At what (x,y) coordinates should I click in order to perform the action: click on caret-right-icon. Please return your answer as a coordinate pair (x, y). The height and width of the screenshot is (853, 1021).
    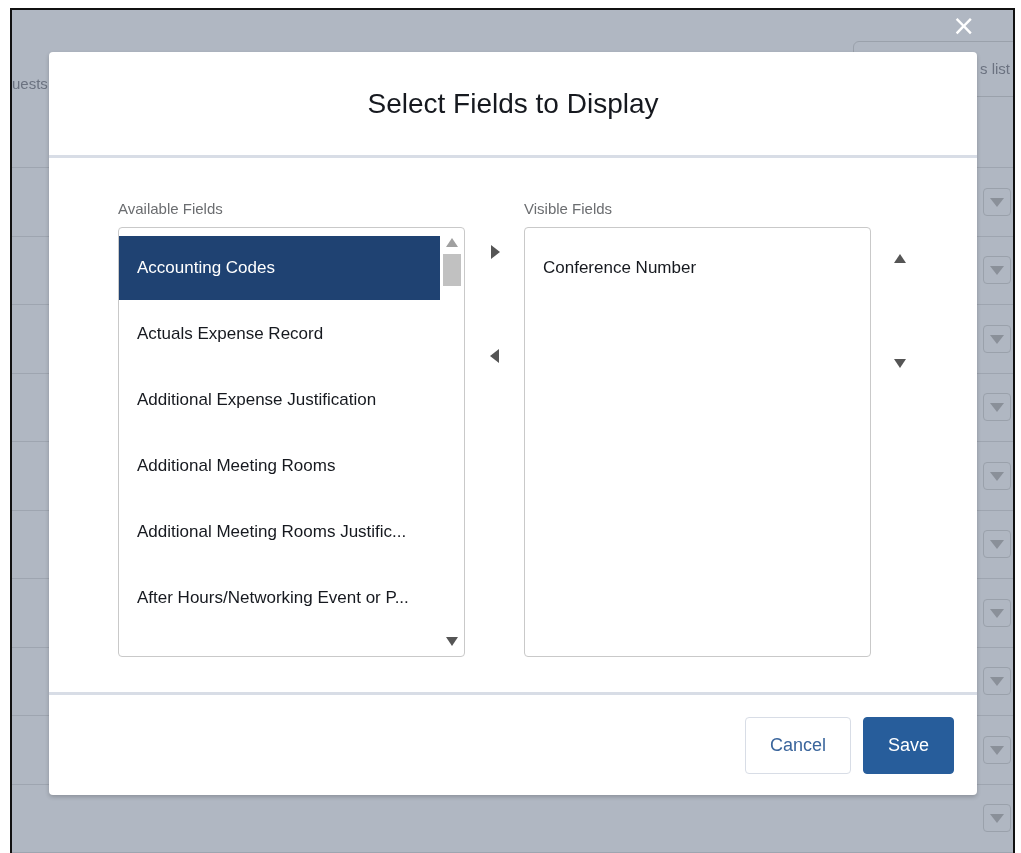
    Looking at the image, I should click on (494, 252).